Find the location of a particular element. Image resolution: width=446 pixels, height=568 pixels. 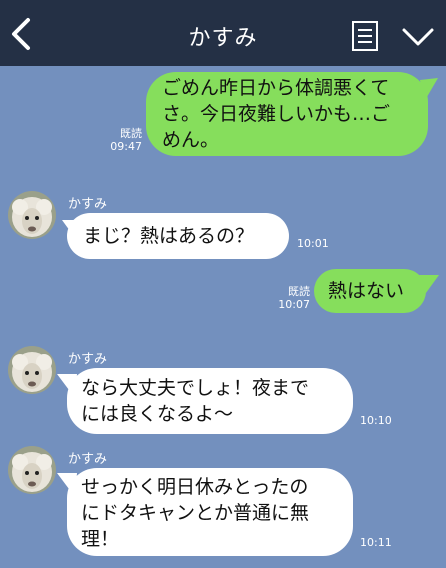

message-line: ごめん昨日から体調悪くて is located at coordinates (276, 88).